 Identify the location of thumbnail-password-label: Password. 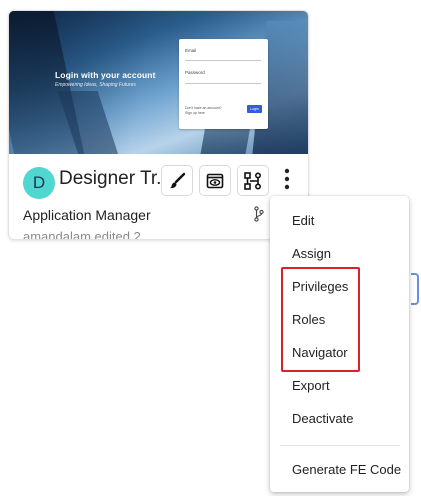
(195, 72).